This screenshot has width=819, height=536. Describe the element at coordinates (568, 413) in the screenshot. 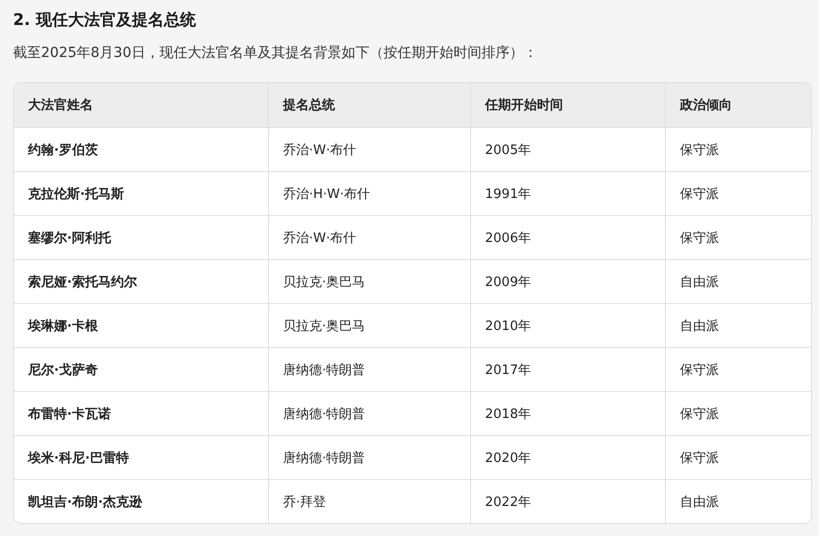

I see `table-cell: 2018年` at that location.